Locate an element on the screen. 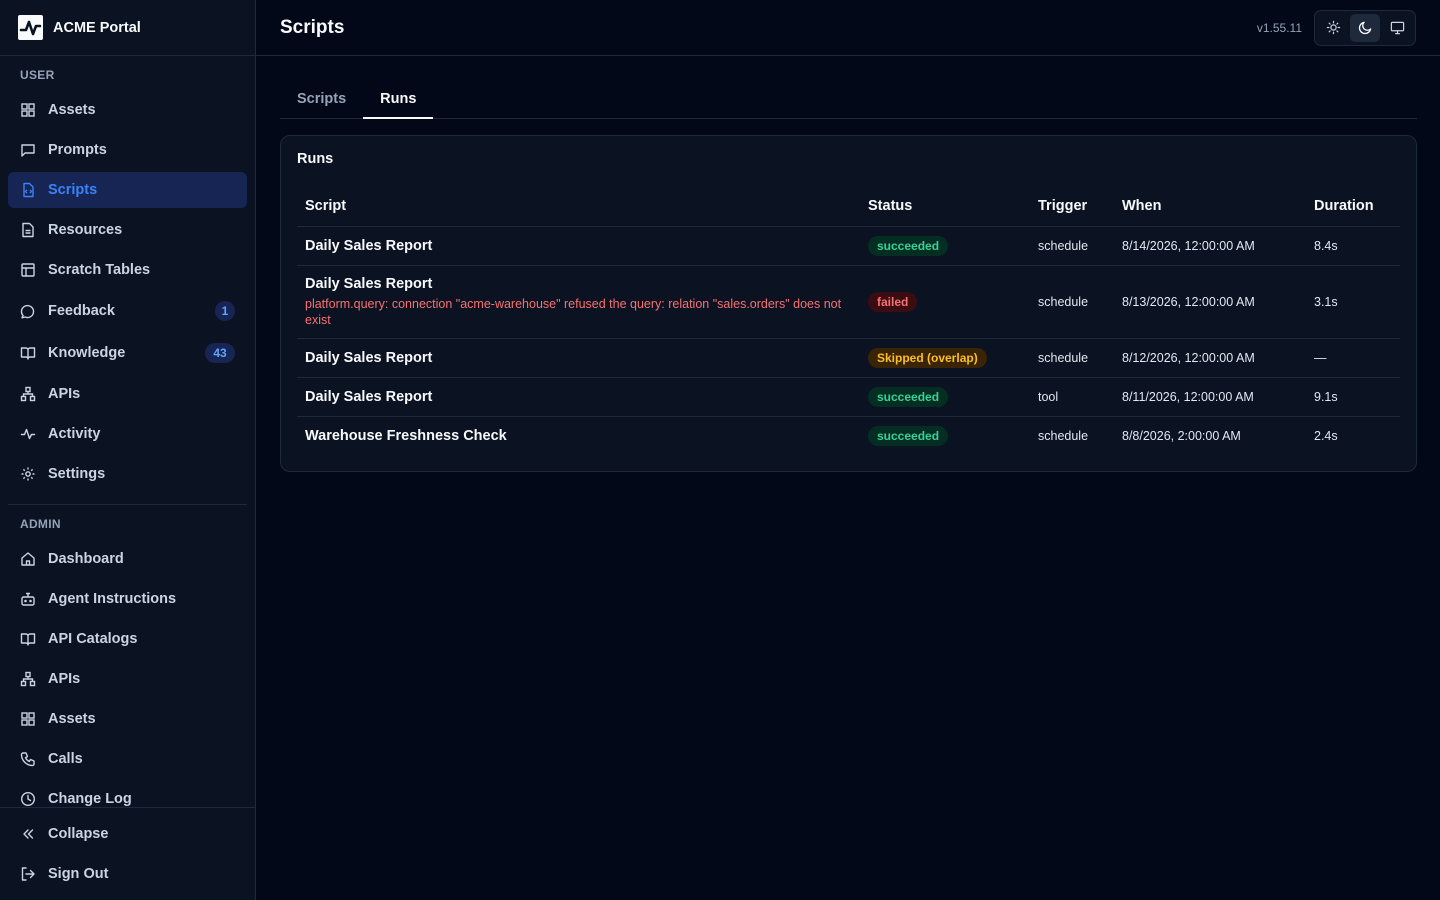 The height and width of the screenshot is (900, 1440). sidebar-item-admin-apis: APIs is located at coordinates (127, 679).